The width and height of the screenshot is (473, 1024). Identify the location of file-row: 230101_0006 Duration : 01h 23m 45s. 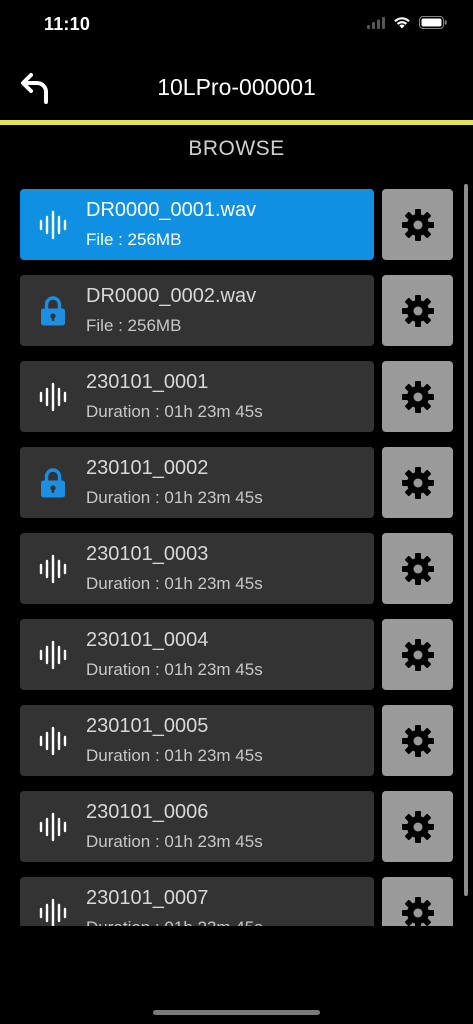
(236, 826).